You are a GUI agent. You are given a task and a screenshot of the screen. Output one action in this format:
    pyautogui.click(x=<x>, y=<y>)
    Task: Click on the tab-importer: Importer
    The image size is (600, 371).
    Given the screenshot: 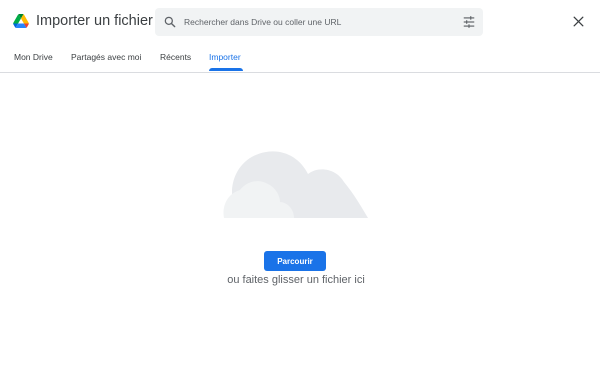 What is the action you would take?
    pyautogui.click(x=225, y=57)
    